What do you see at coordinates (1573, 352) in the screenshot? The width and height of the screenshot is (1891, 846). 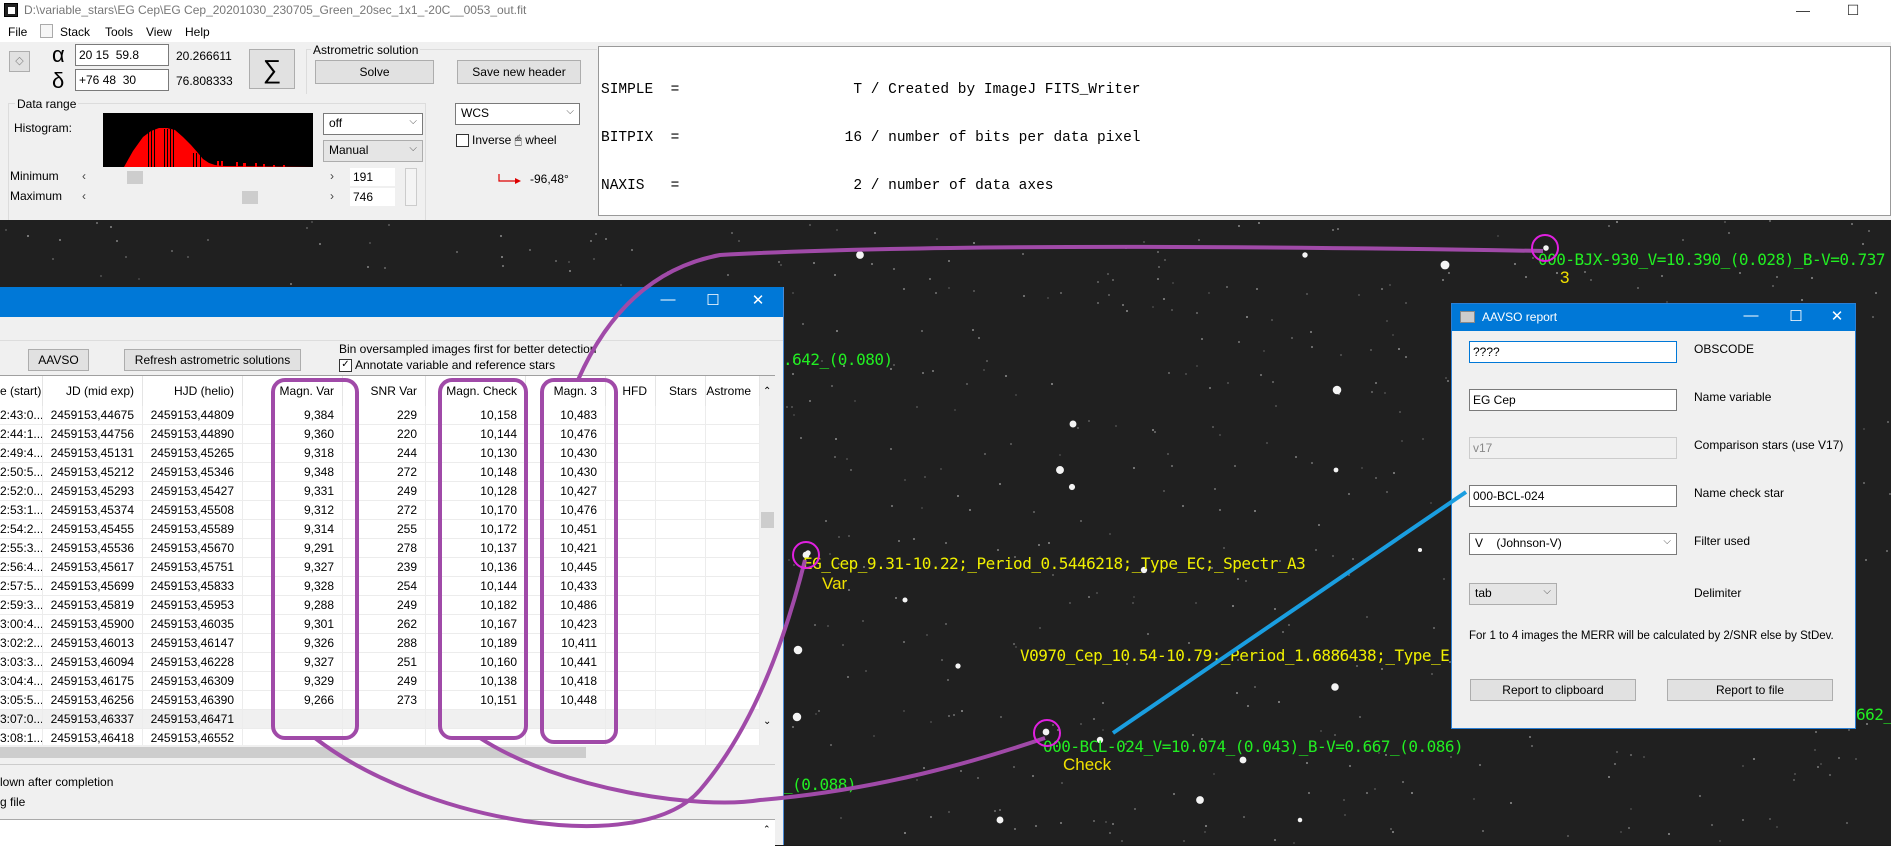 I see `obscode-input` at bounding box center [1573, 352].